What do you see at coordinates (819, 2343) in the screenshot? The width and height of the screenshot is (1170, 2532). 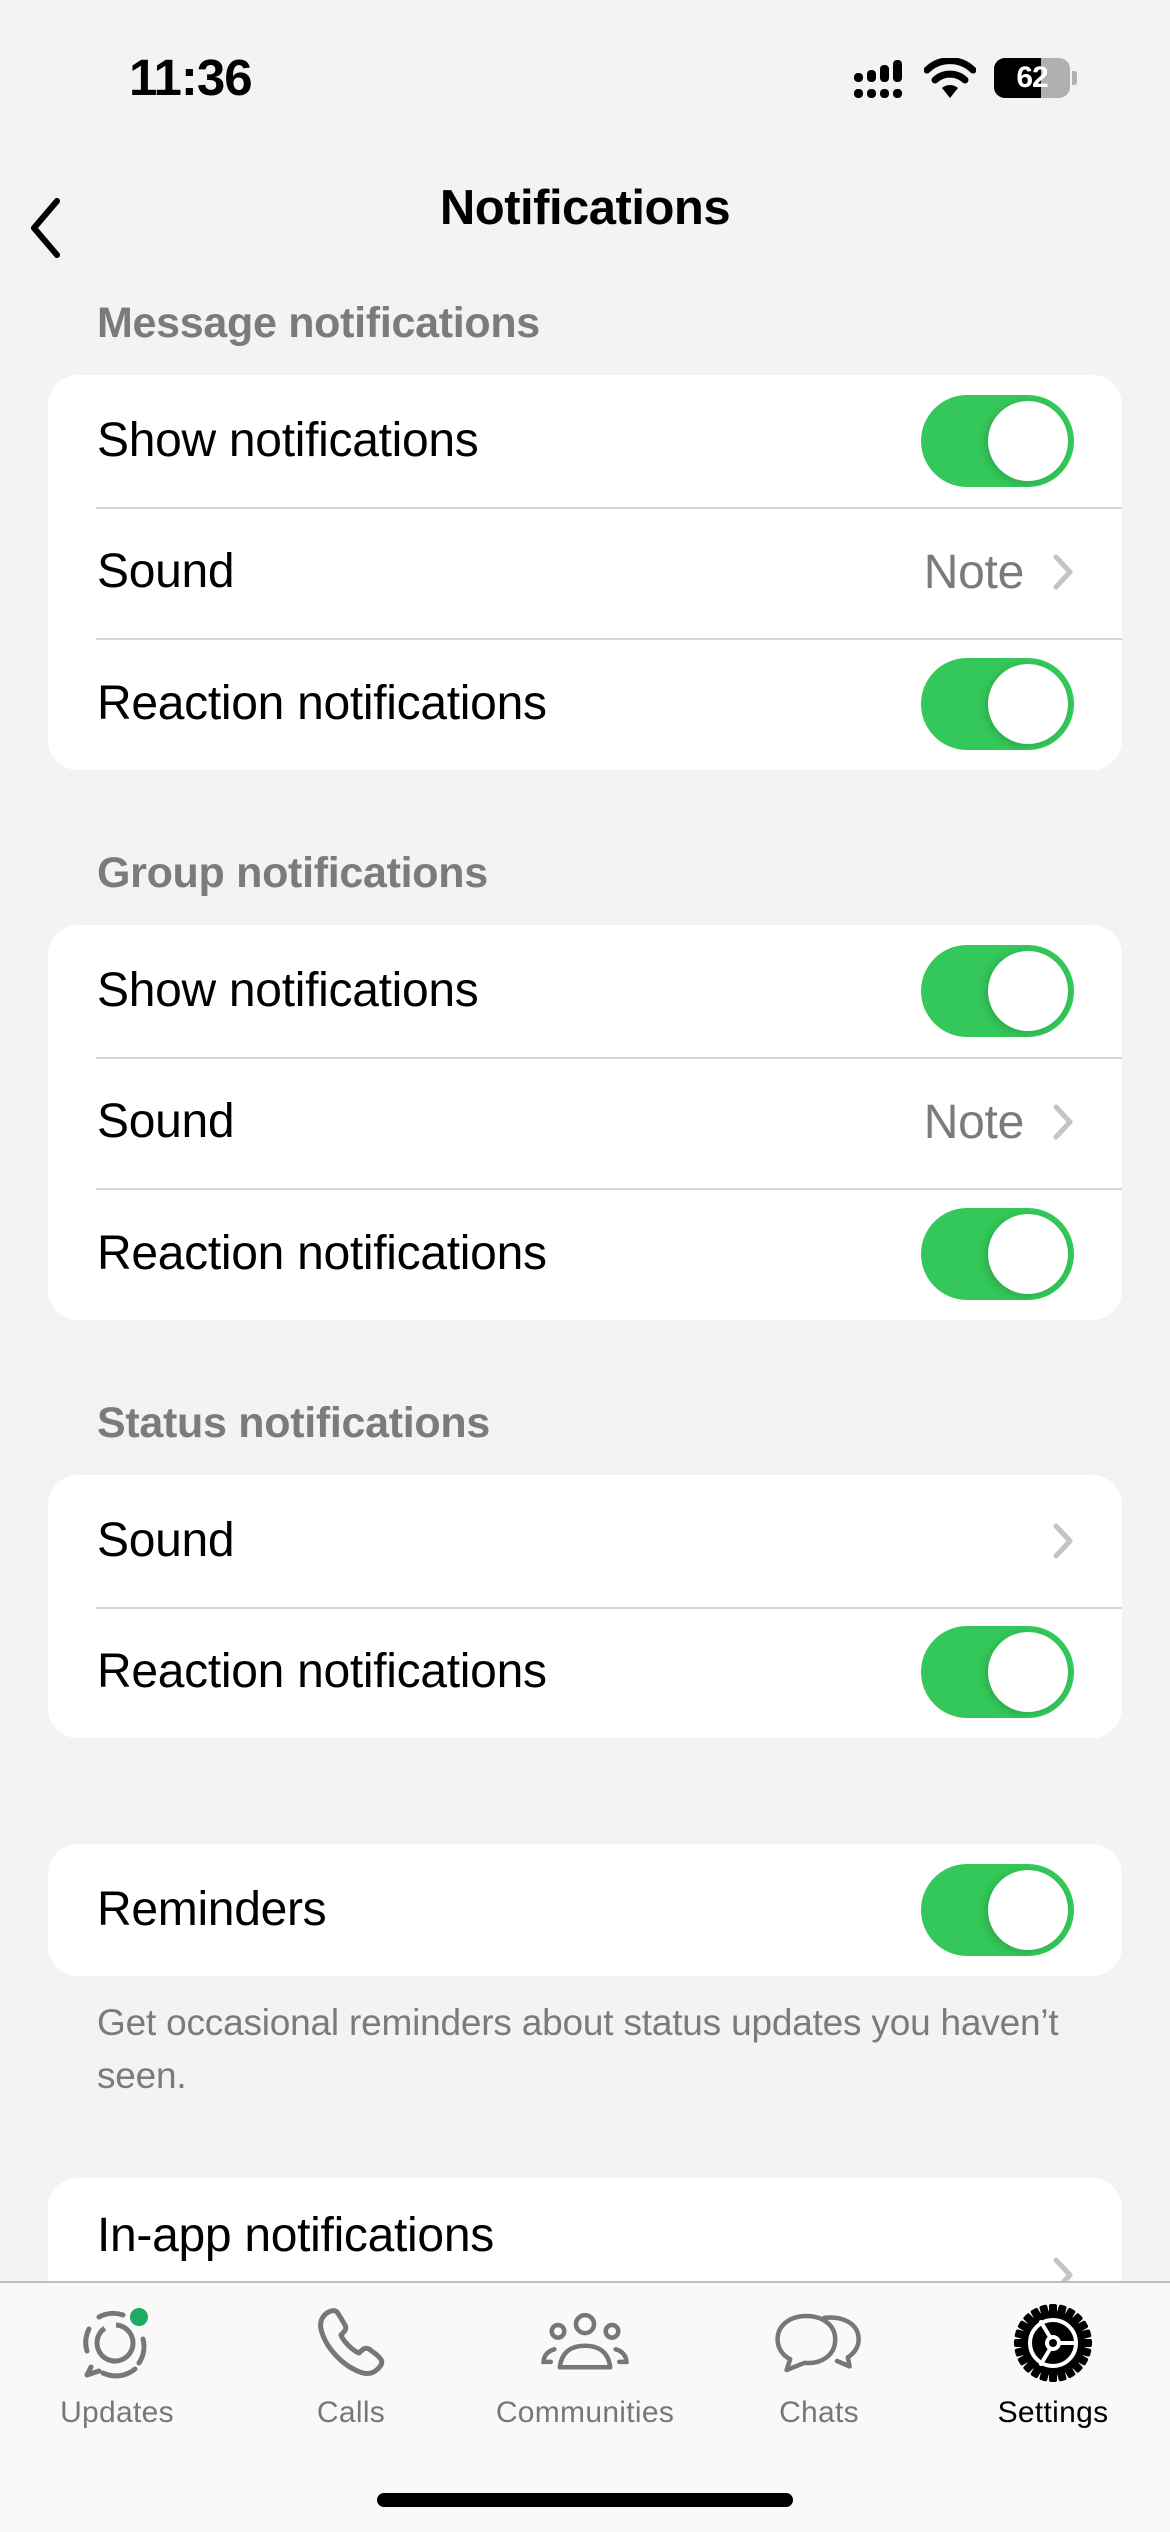 I see `chats-icon` at bounding box center [819, 2343].